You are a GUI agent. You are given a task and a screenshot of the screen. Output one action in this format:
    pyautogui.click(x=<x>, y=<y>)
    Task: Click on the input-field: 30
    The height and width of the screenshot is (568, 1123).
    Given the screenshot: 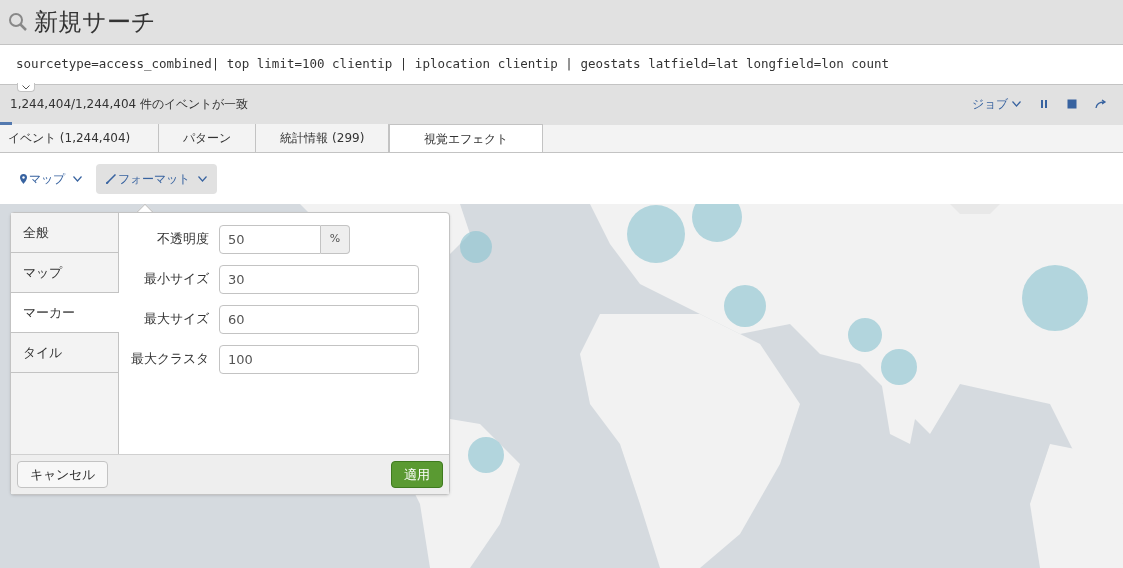 What is the action you would take?
    pyautogui.click(x=319, y=279)
    